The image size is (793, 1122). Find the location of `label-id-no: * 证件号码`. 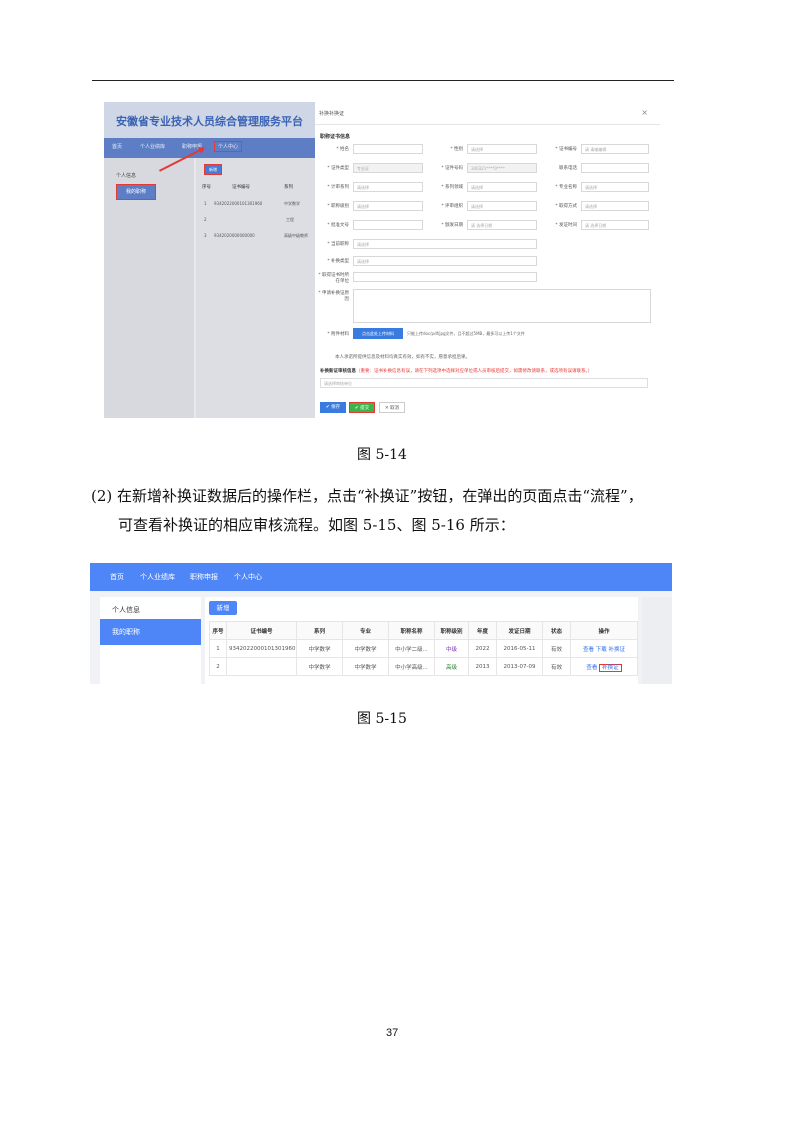

label-id-no: * 证件号码 is located at coordinates (452, 168).